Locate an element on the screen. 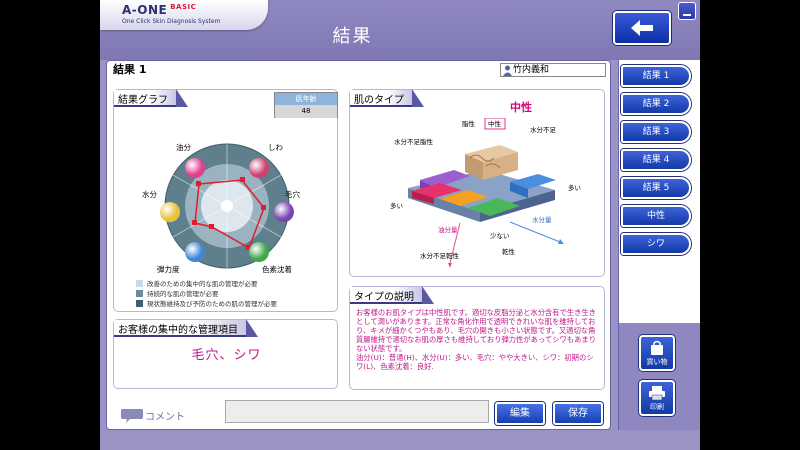 This screenshot has width=800, height=450. logo-edition: BASIC is located at coordinates (183, 7).